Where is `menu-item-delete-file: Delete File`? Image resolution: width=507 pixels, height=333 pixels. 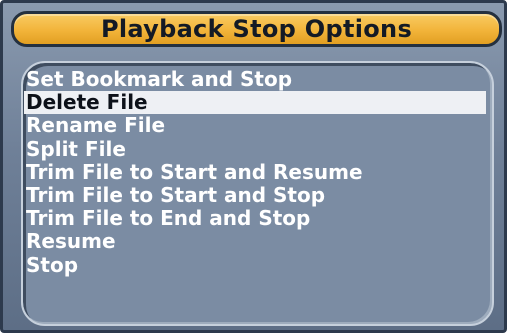 menu-item-delete-file: Delete File is located at coordinates (255, 102).